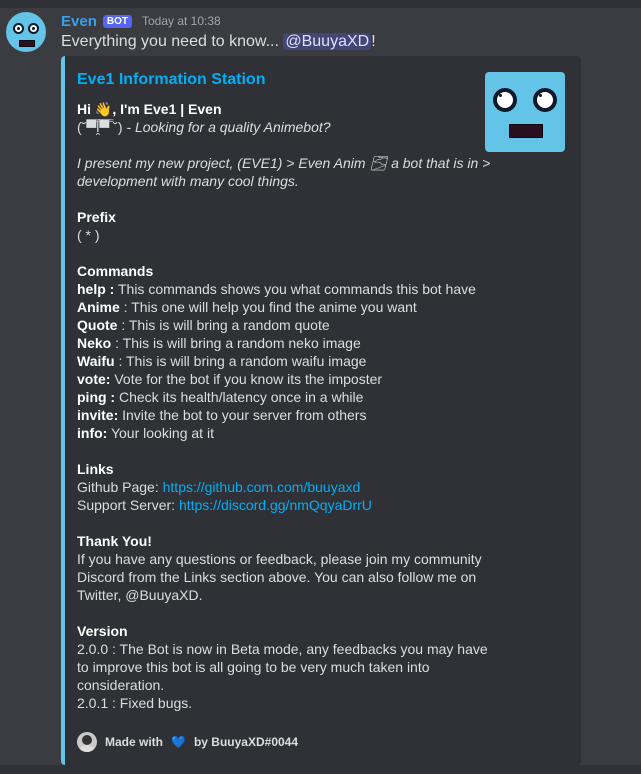 Image resolution: width=641 pixels, height=774 pixels. Describe the element at coordinates (26, 32) in the screenshot. I see `bot-avatar` at that location.